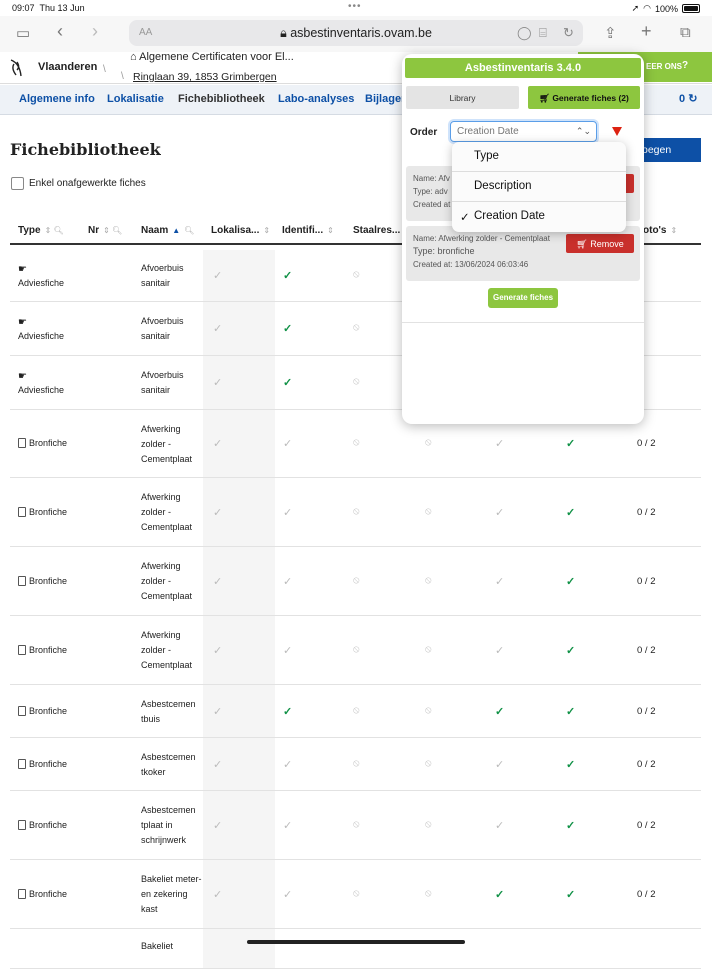 This screenshot has height=969, width=712. Describe the element at coordinates (355, 949) in the screenshot. I see `table-row: Bakeliet` at that location.